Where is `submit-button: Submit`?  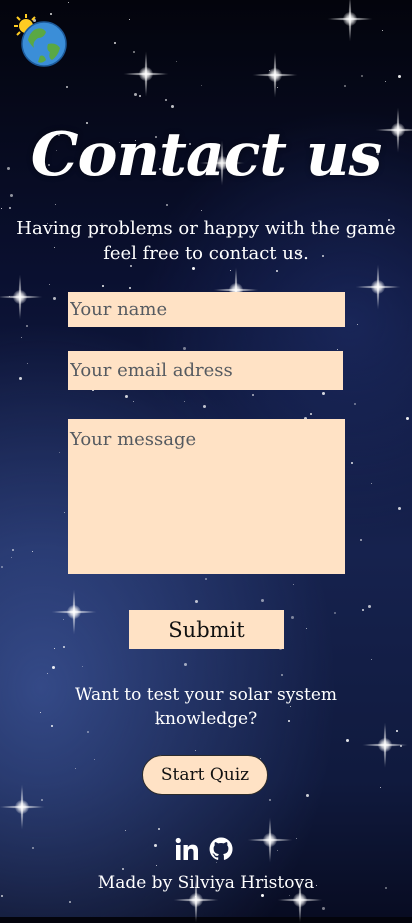
submit-button: Submit is located at coordinates (206, 629).